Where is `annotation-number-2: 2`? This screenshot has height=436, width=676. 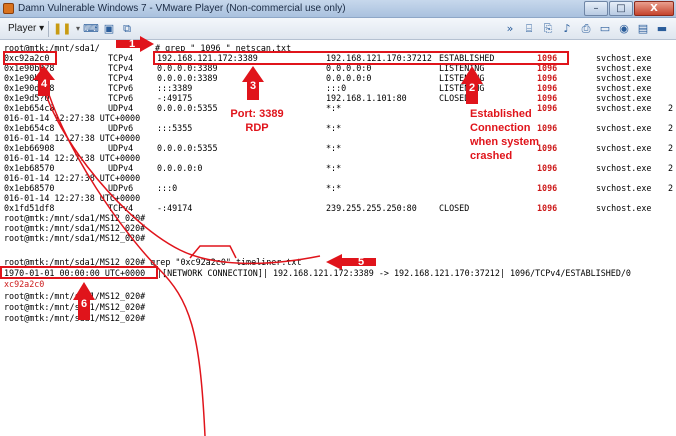 annotation-number-2: 2 is located at coordinates (472, 88).